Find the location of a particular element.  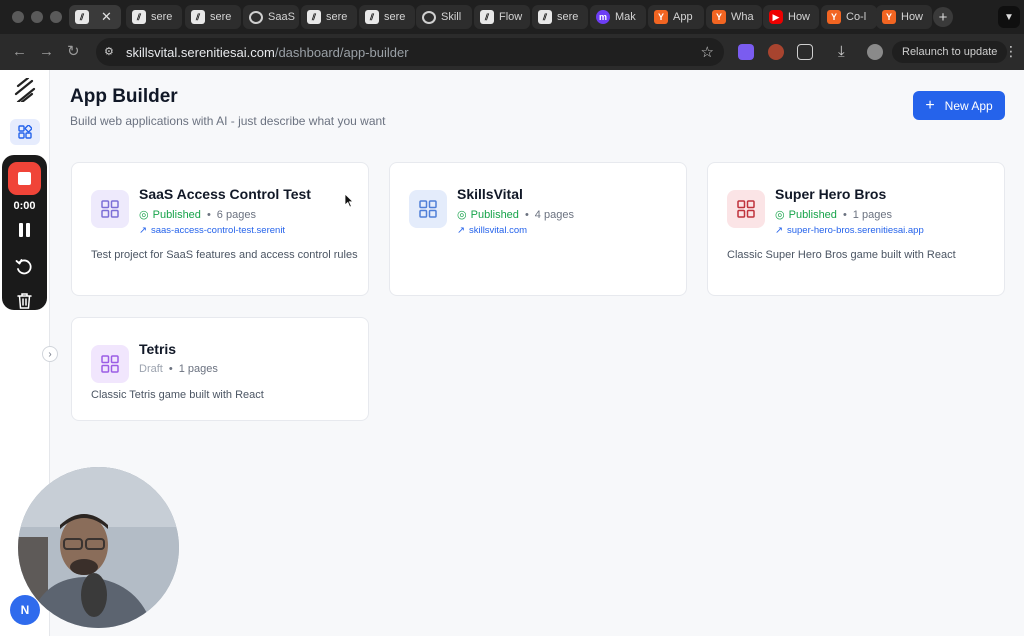

mouse-cursor-icon is located at coordinates (349, 200).